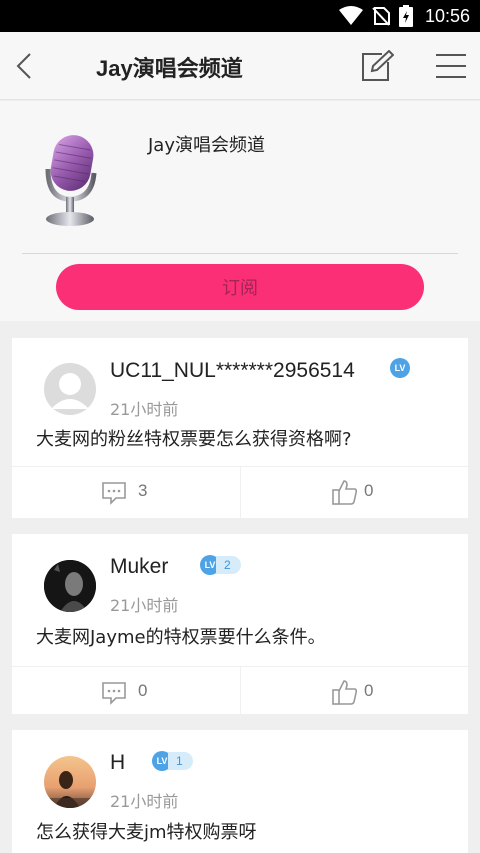 The width and height of the screenshot is (480, 853). Describe the element at coordinates (232, 371) in the screenshot. I see `username: UC11_NUL*******2956514` at that location.